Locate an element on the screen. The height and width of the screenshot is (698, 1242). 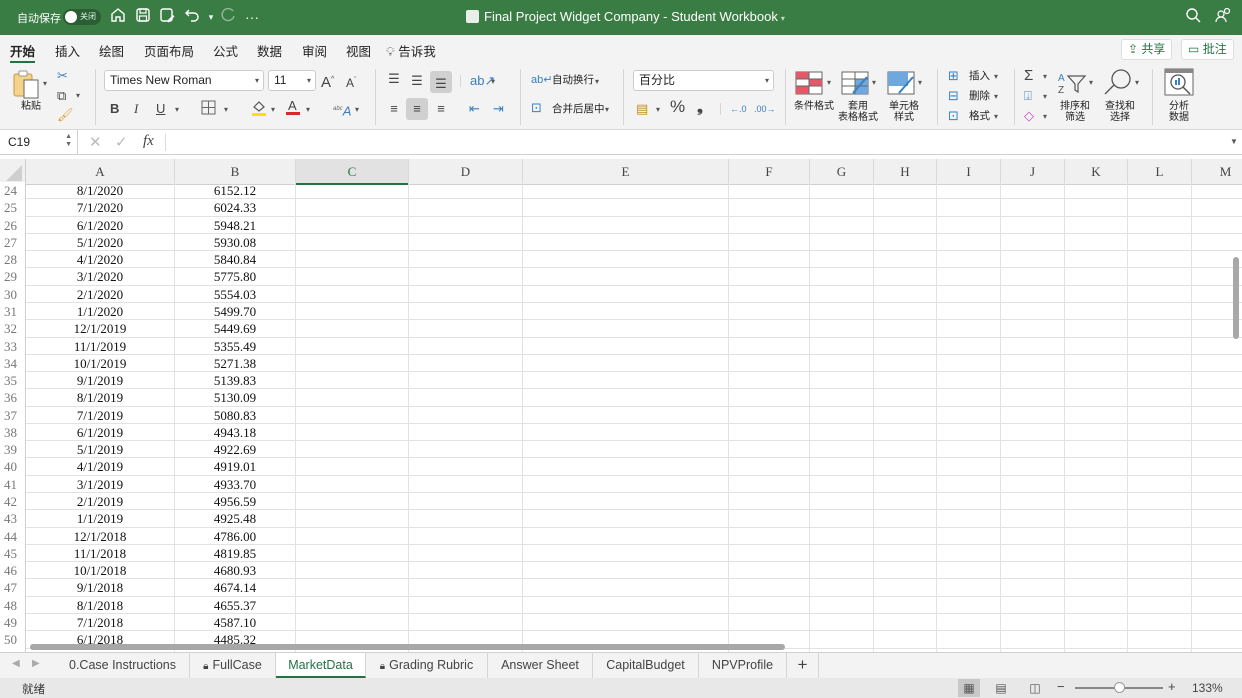
cell-i28 is located at coordinates (969, 260).